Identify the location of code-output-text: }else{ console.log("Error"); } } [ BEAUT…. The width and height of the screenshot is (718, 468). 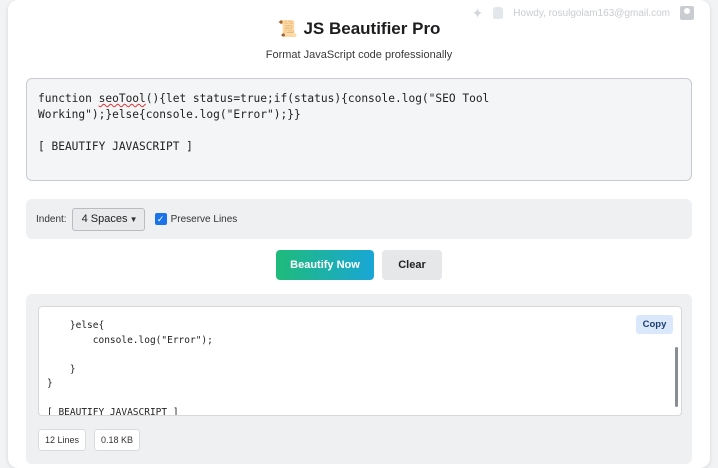
(130, 368).